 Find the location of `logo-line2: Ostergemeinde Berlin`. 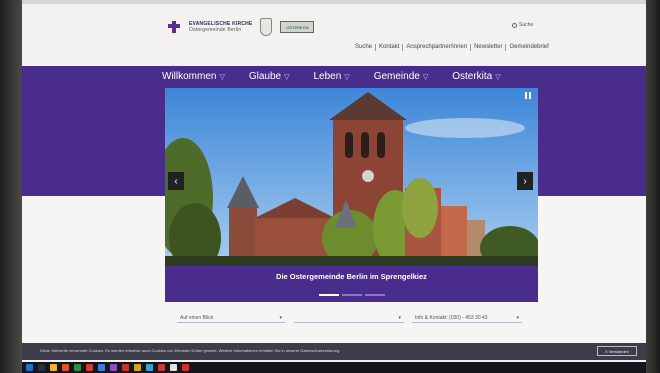

logo-line2: Ostergemeinde Berlin is located at coordinates (215, 30).